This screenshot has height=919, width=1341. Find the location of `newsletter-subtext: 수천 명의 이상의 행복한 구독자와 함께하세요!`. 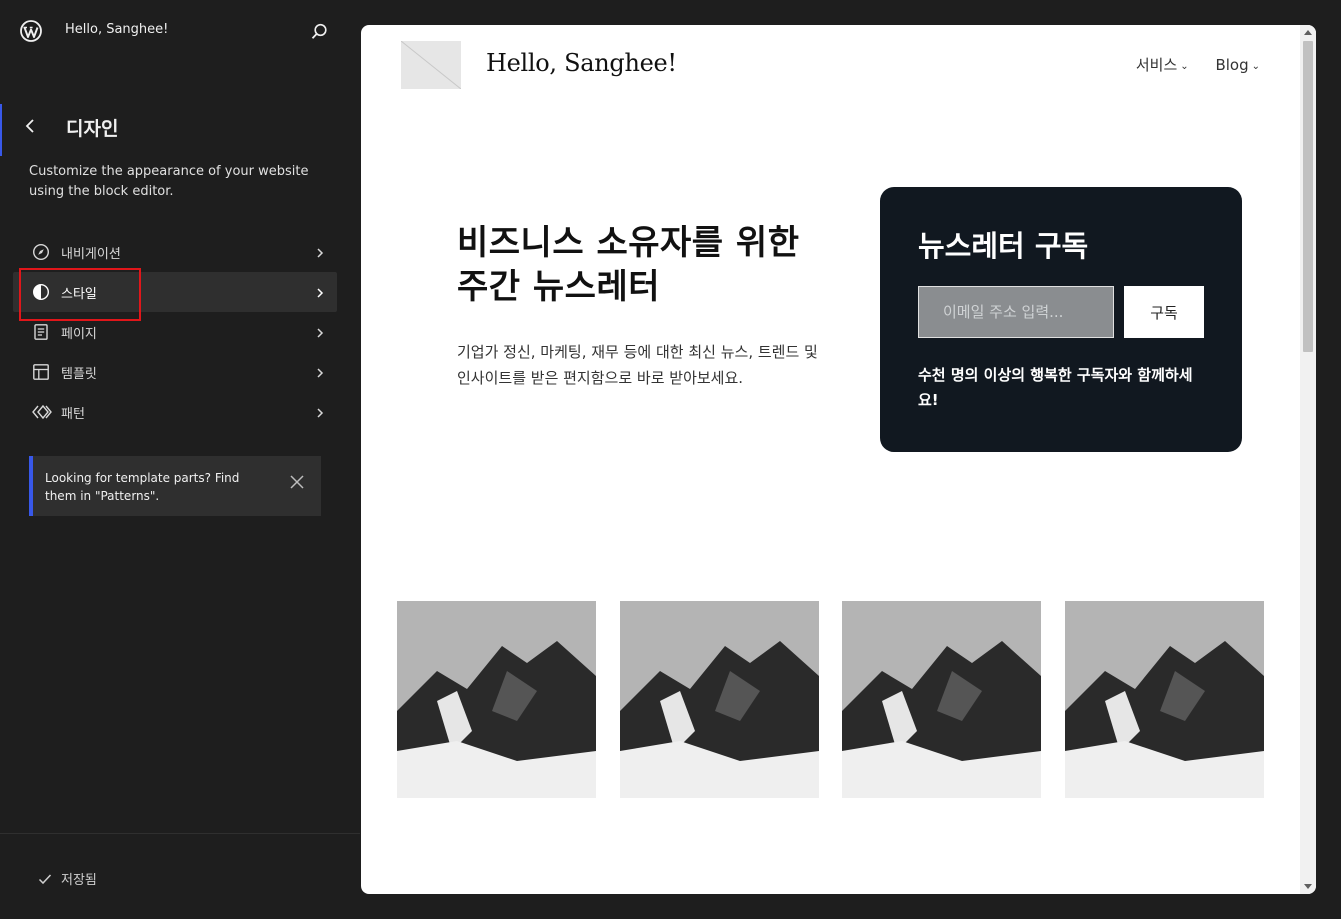

newsletter-subtext: 수천 명의 이상의 행복한 구독자와 함께하세요! is located at coordinates (1055, 387).